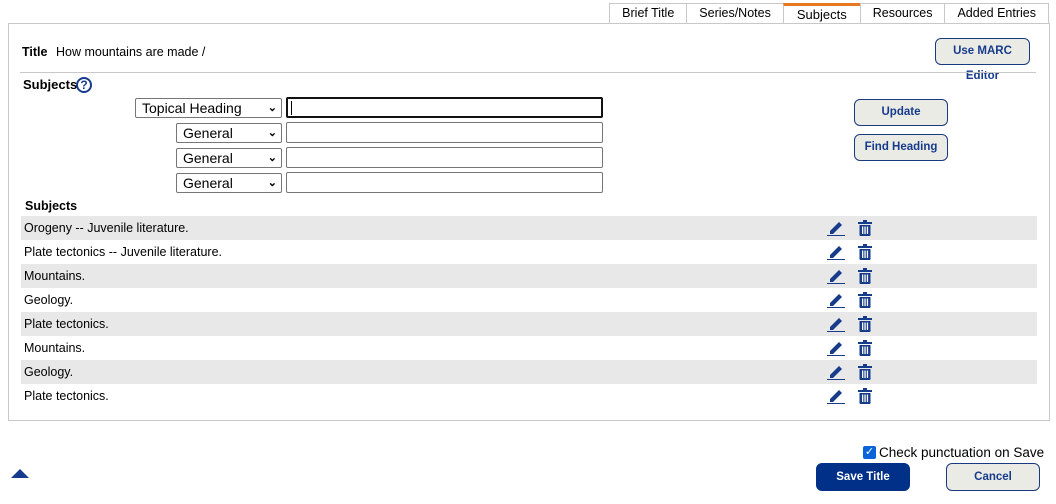  Describe the element at coordinates (529, 228) in the screenshot. I see `subject-row: Orogeny -- Juvenile literature.` at that location.